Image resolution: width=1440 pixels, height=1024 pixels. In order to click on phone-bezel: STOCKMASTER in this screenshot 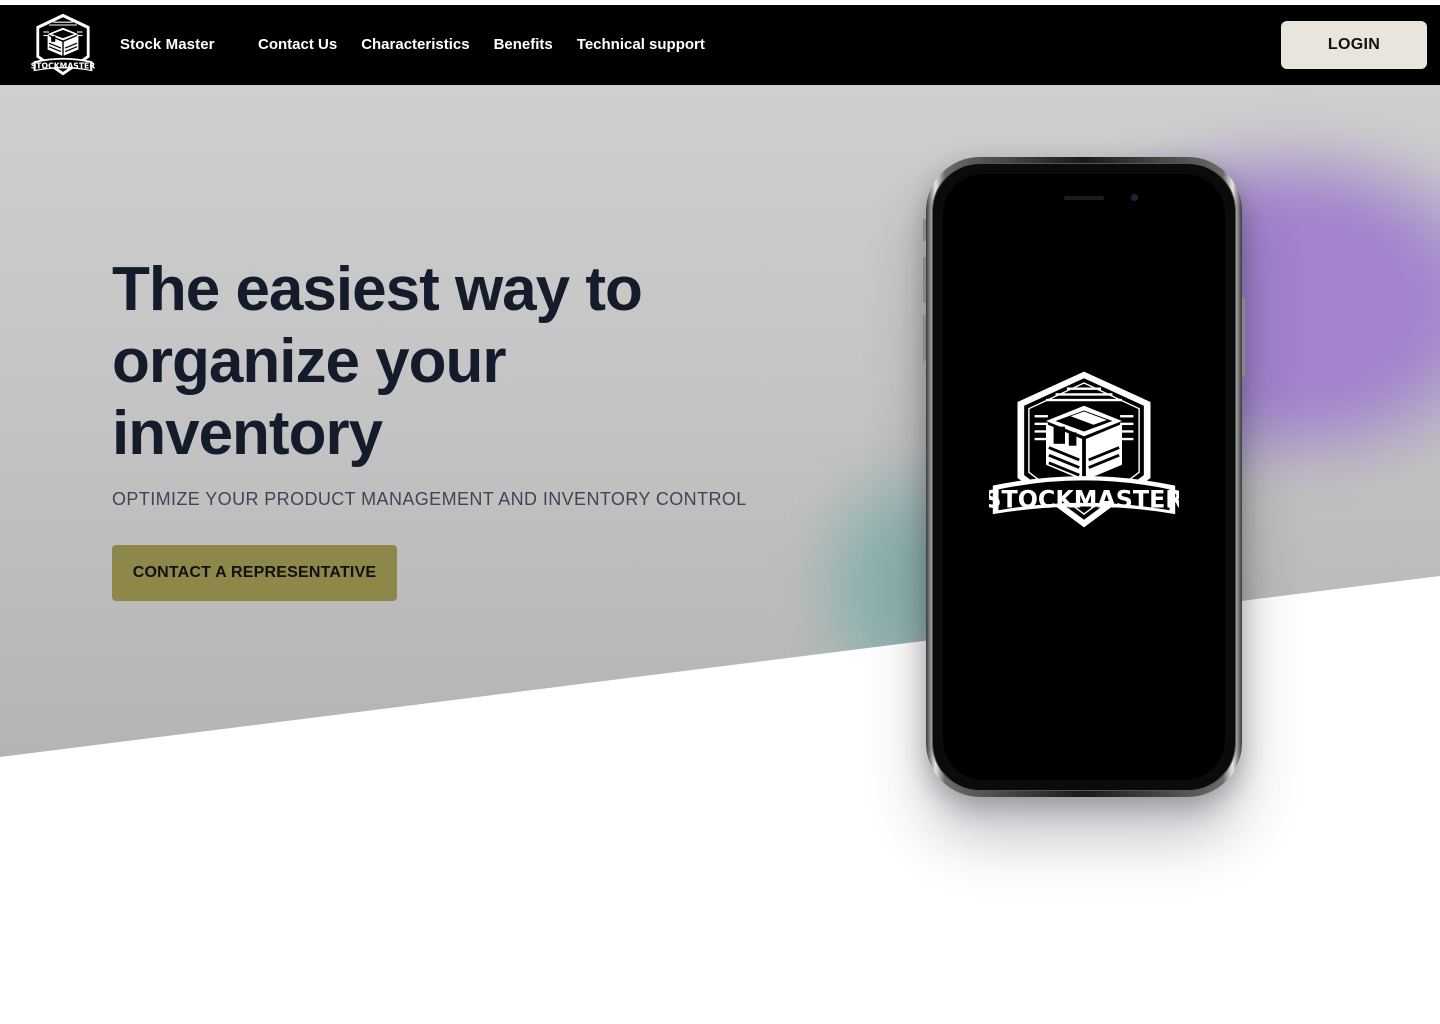, I will do `click(1084, 477)`.